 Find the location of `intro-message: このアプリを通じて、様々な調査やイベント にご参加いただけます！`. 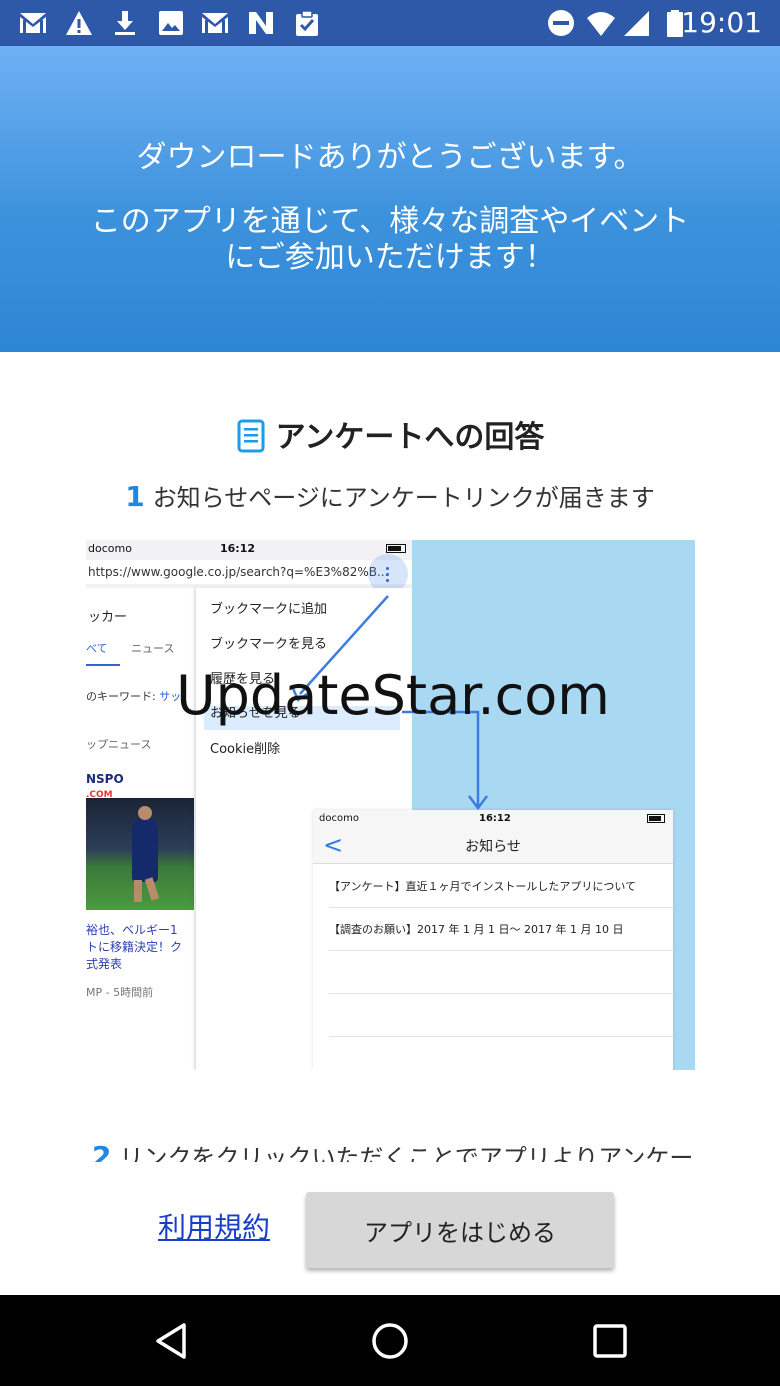

intro-message: このアプリを通じて、様々な調査やイベント にご参加いただけます！ is located at coordinates (390, 240).